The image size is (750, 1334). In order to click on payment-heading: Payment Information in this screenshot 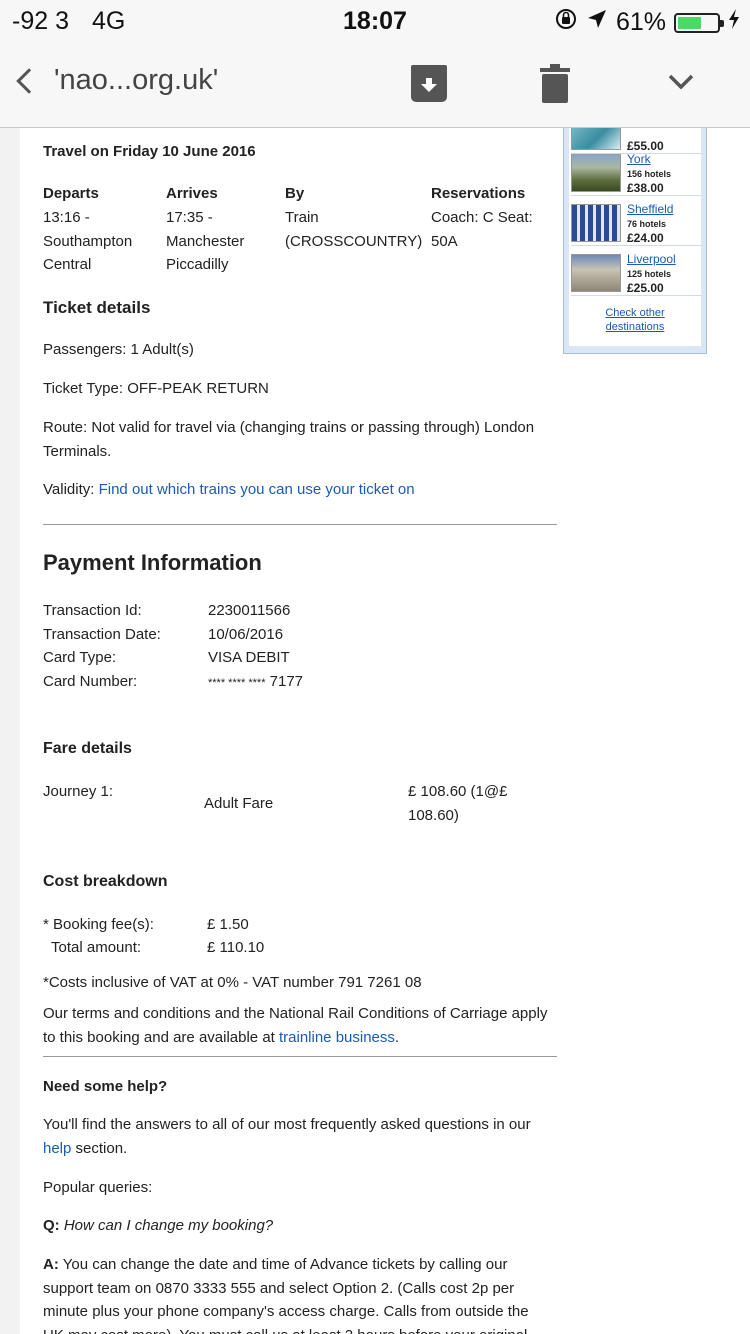, I will do `click(152, 562)`.